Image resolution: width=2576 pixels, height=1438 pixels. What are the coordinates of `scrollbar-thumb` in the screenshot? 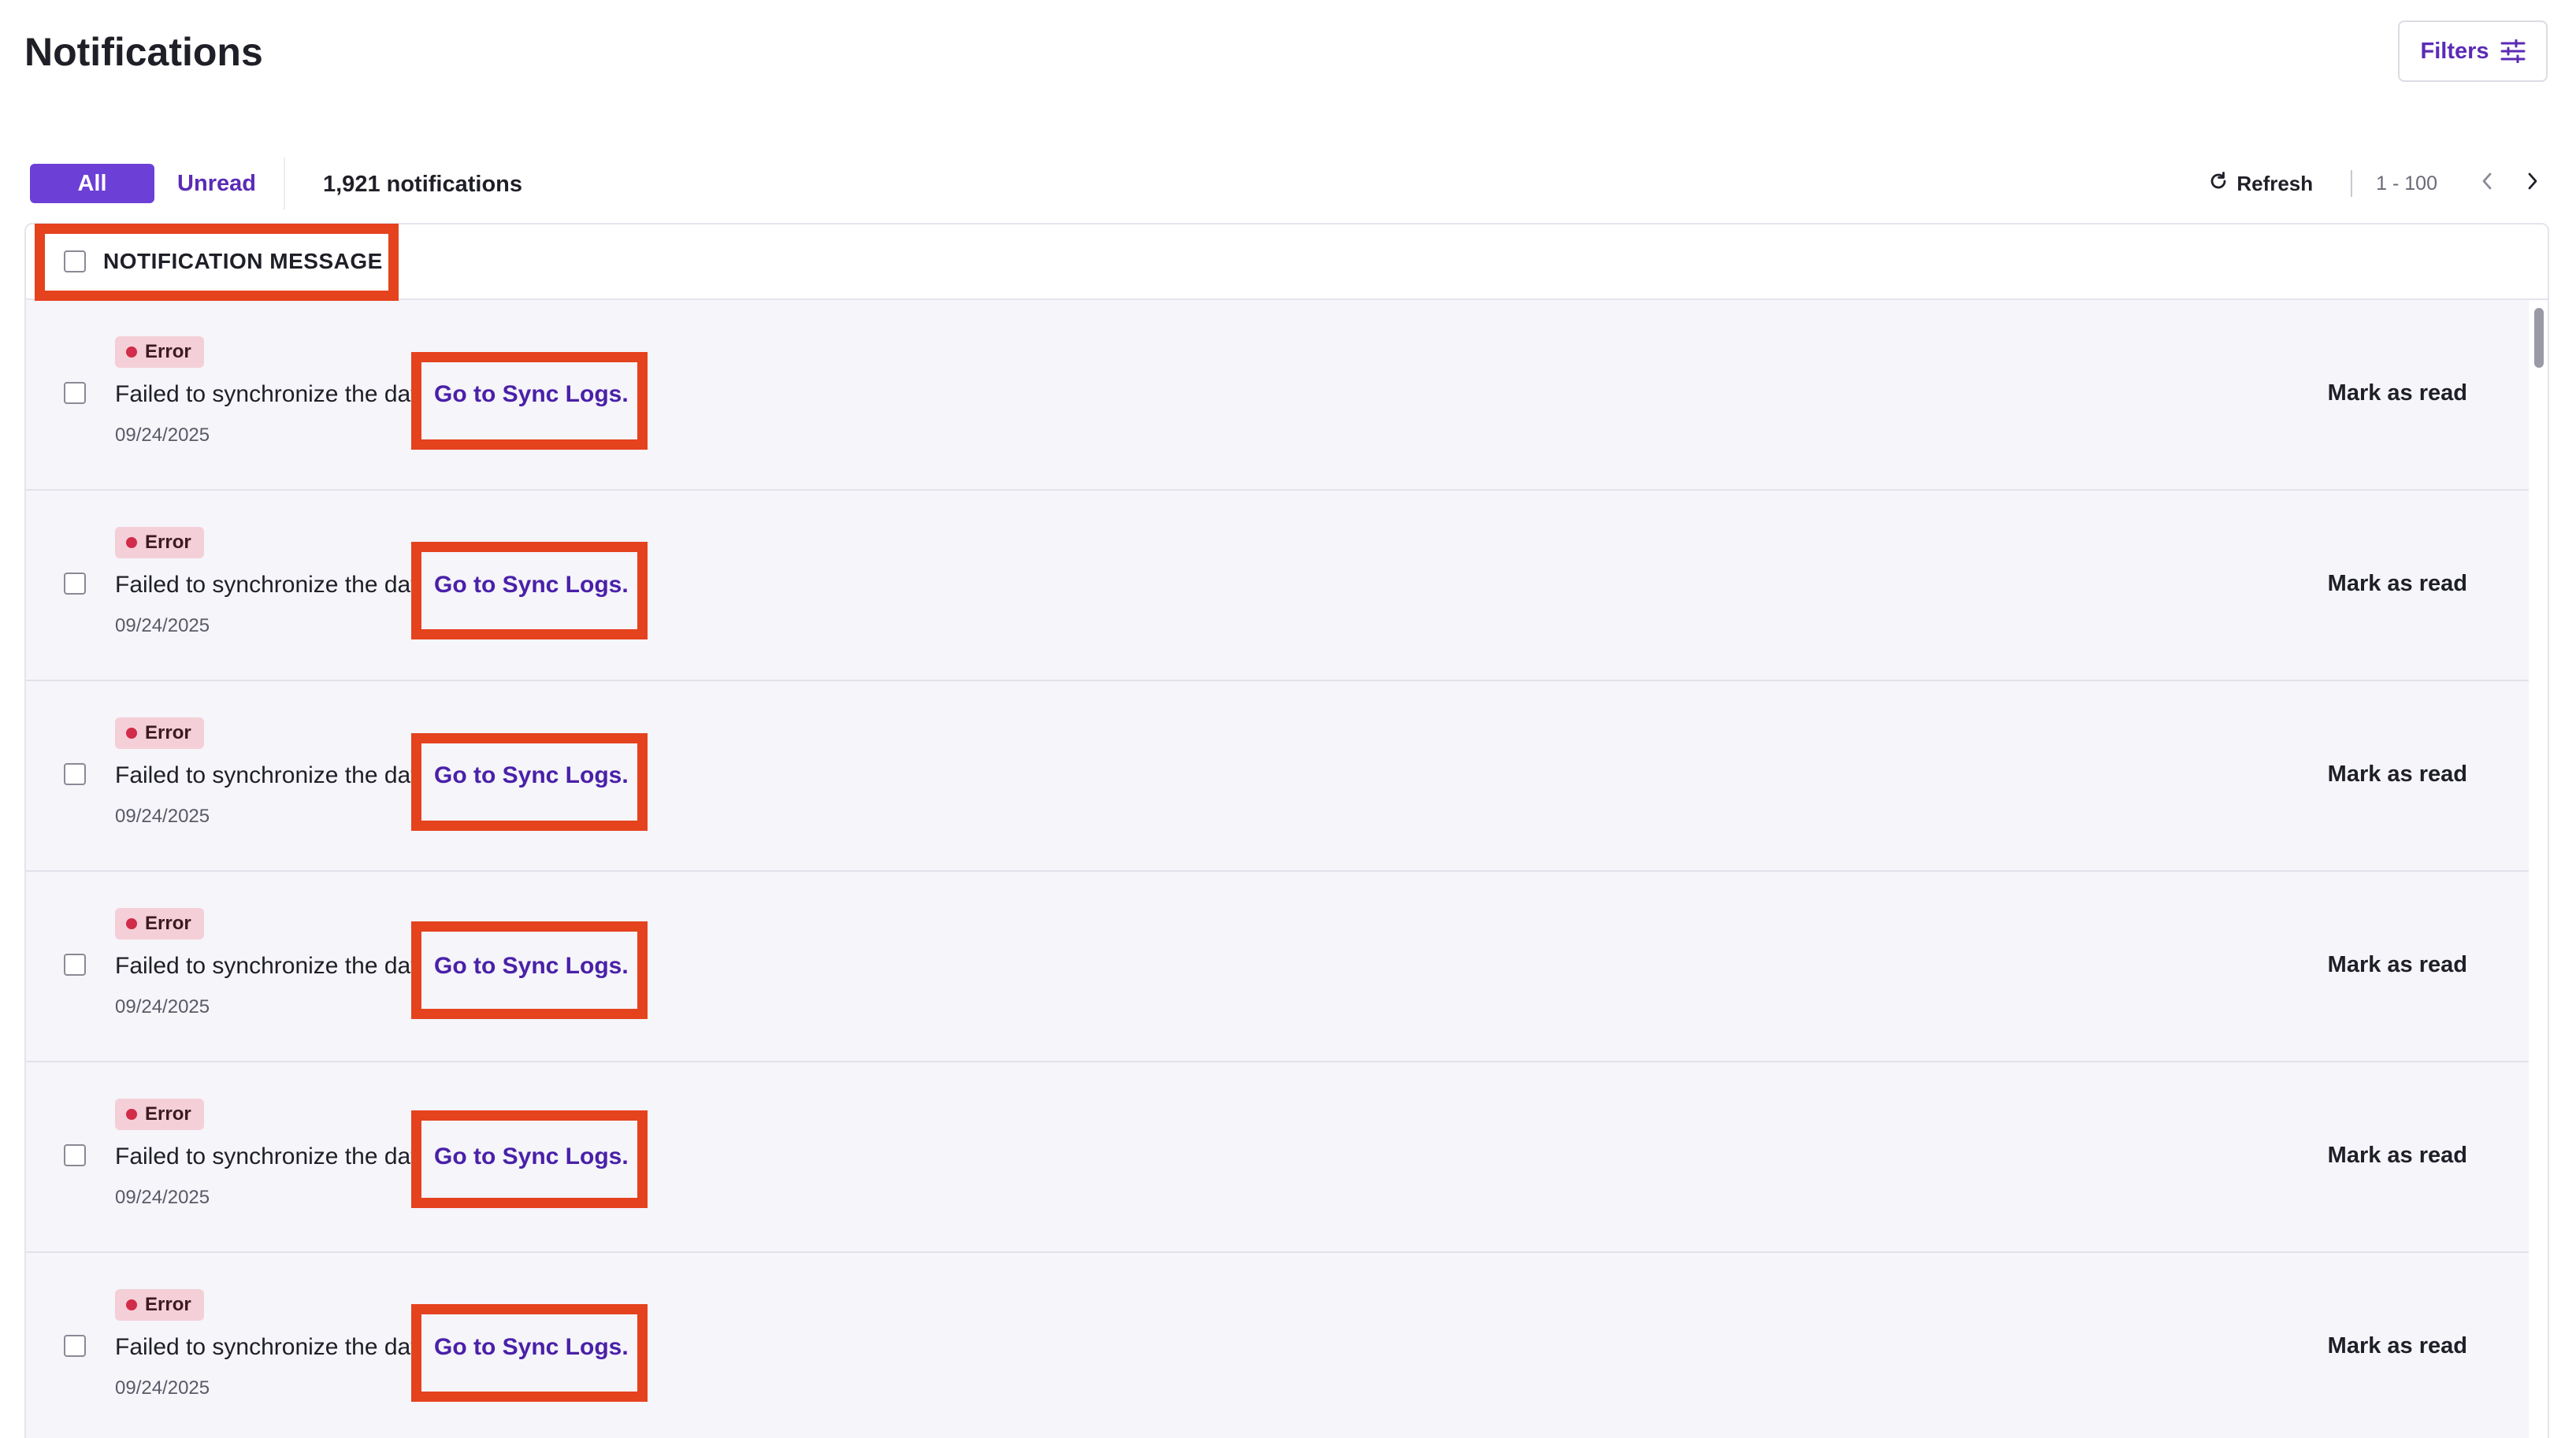 It's located at (2539, 338).